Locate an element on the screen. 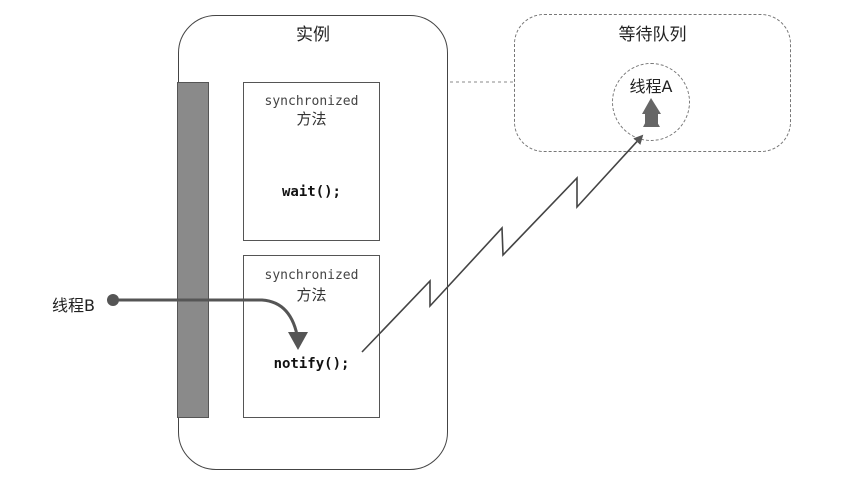  thread-b-path is located at coordinates (208, 319).